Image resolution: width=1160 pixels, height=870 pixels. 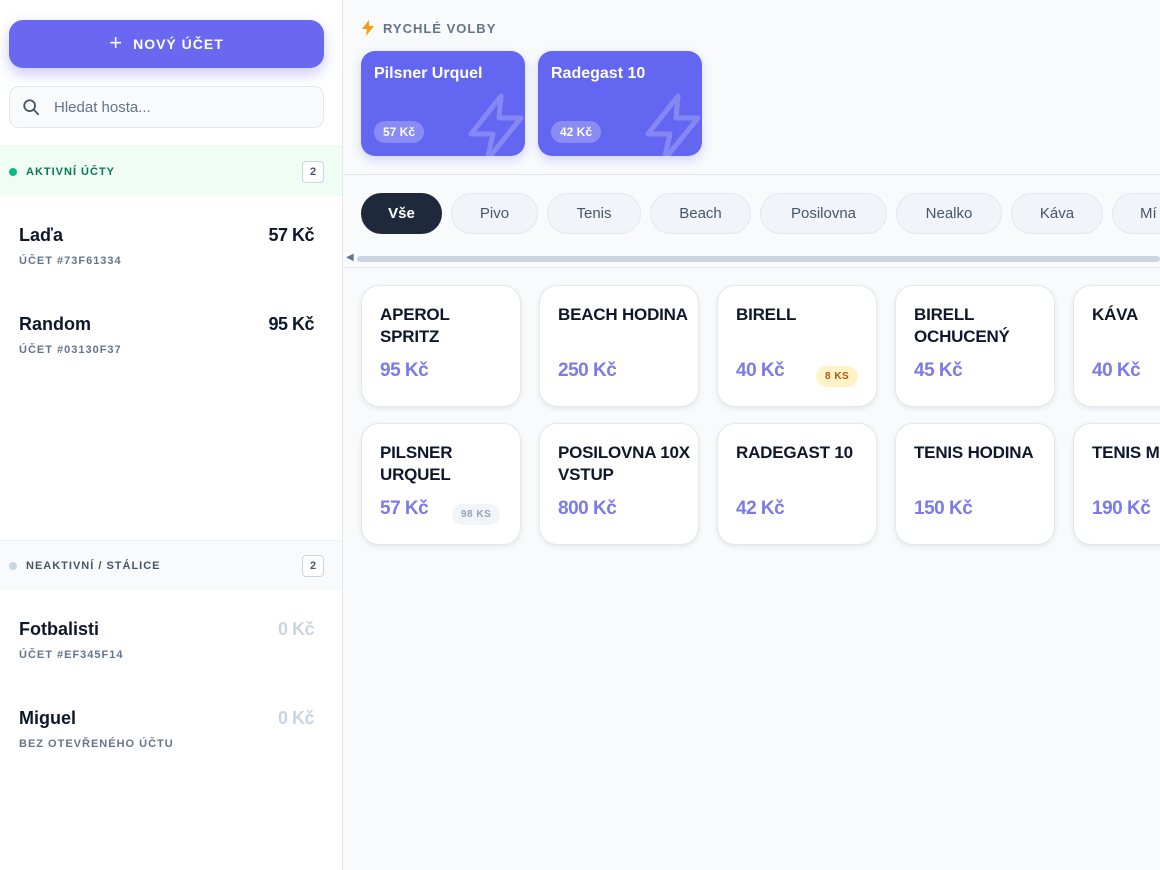 I want to click on product-name: BIRELL, so click(x=766, y=314).